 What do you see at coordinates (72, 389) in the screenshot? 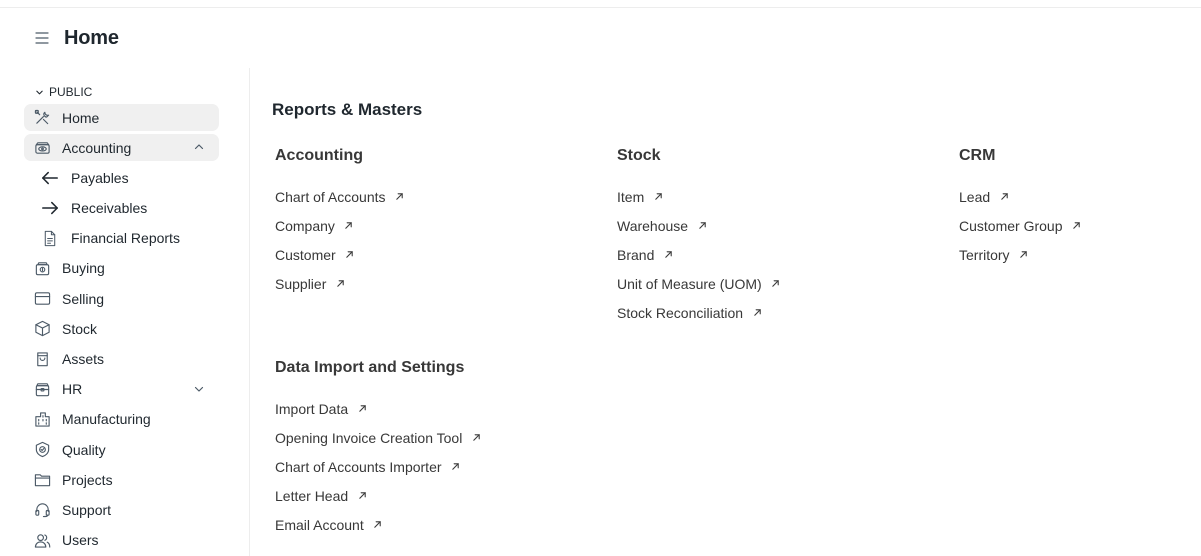
I see `sidebar-item-label: HR` at bounding box center [72, 389].